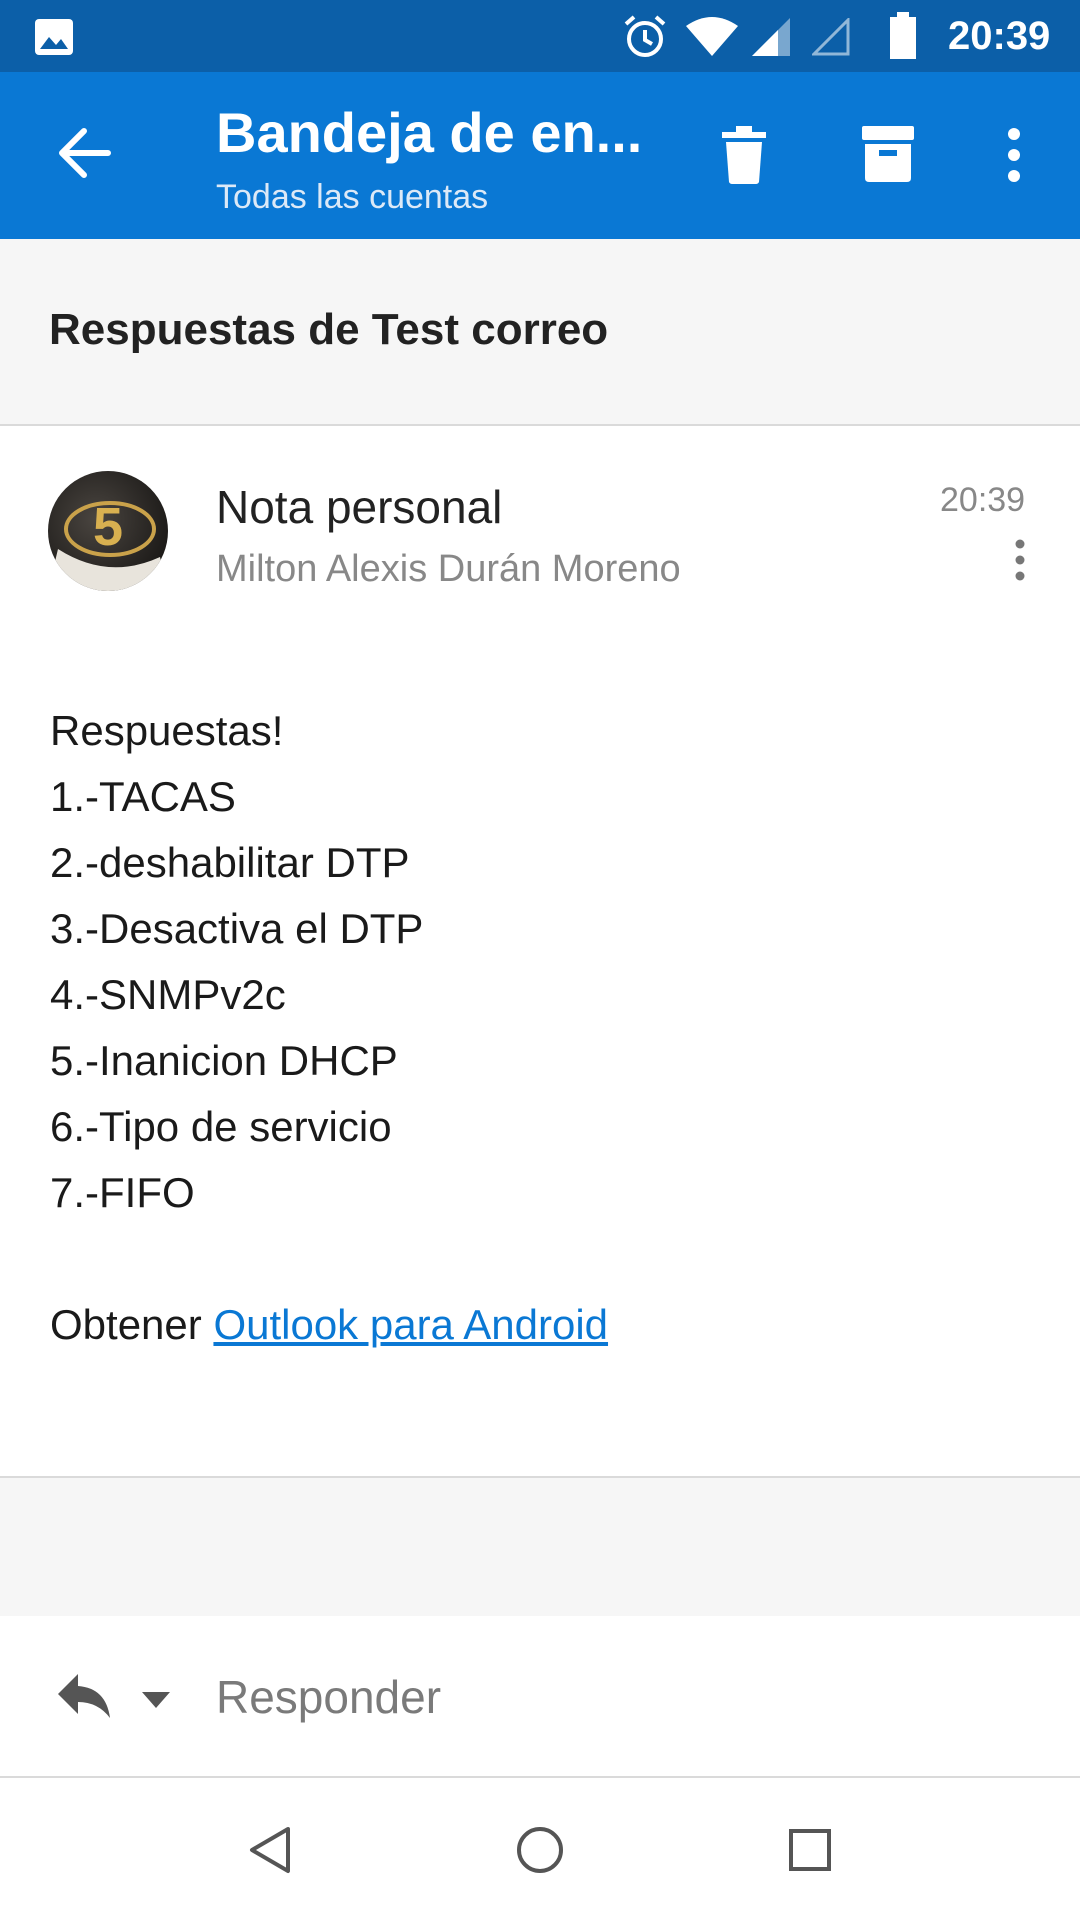 Image resolution: width=1080 pixels, height=1920 pixels. I want to click on body-line: 2.-deshabilitar DTP, so click(230, 862).